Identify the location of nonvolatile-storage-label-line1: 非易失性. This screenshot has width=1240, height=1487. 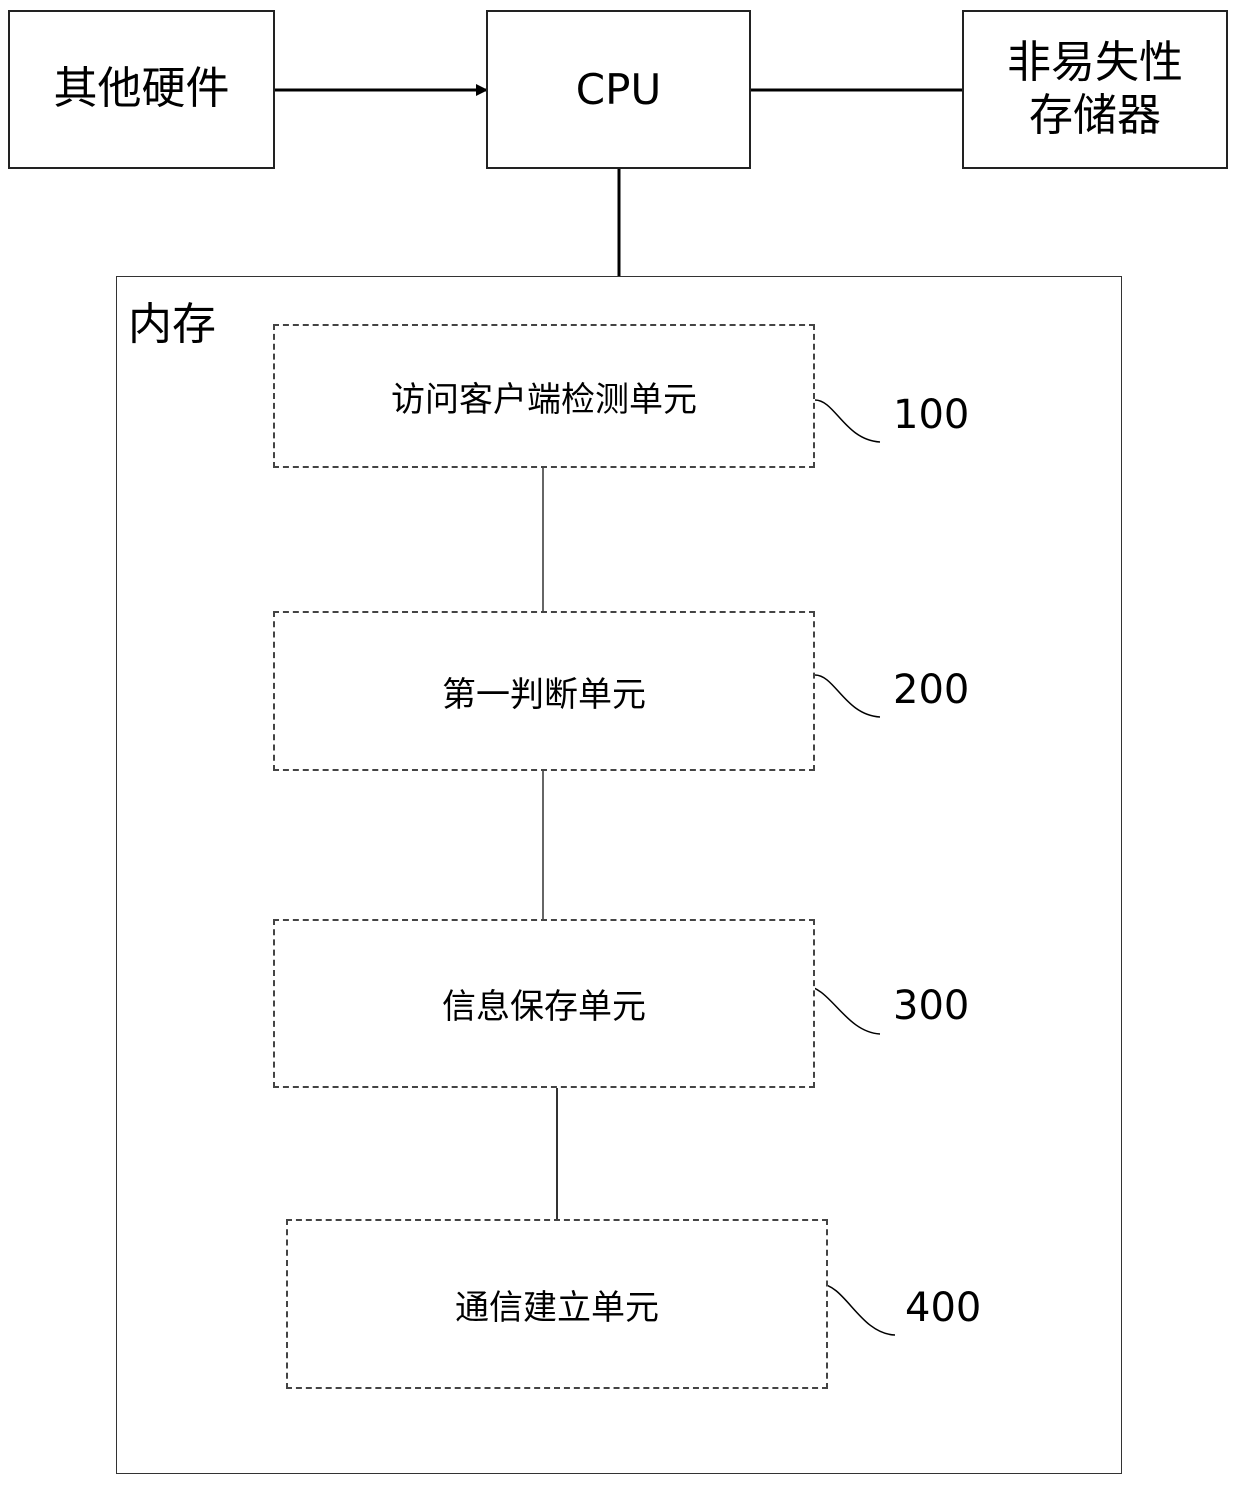
(1095, 62).